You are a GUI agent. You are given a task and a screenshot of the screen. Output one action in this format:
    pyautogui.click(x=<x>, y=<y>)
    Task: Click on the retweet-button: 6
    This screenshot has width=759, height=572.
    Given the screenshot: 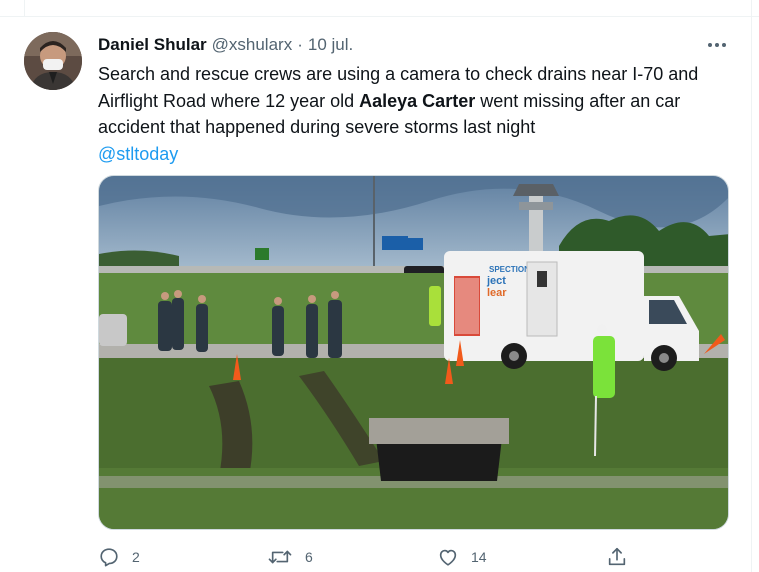 What is the action you would take?
    pyautogui.click(x=290, y=556)
    